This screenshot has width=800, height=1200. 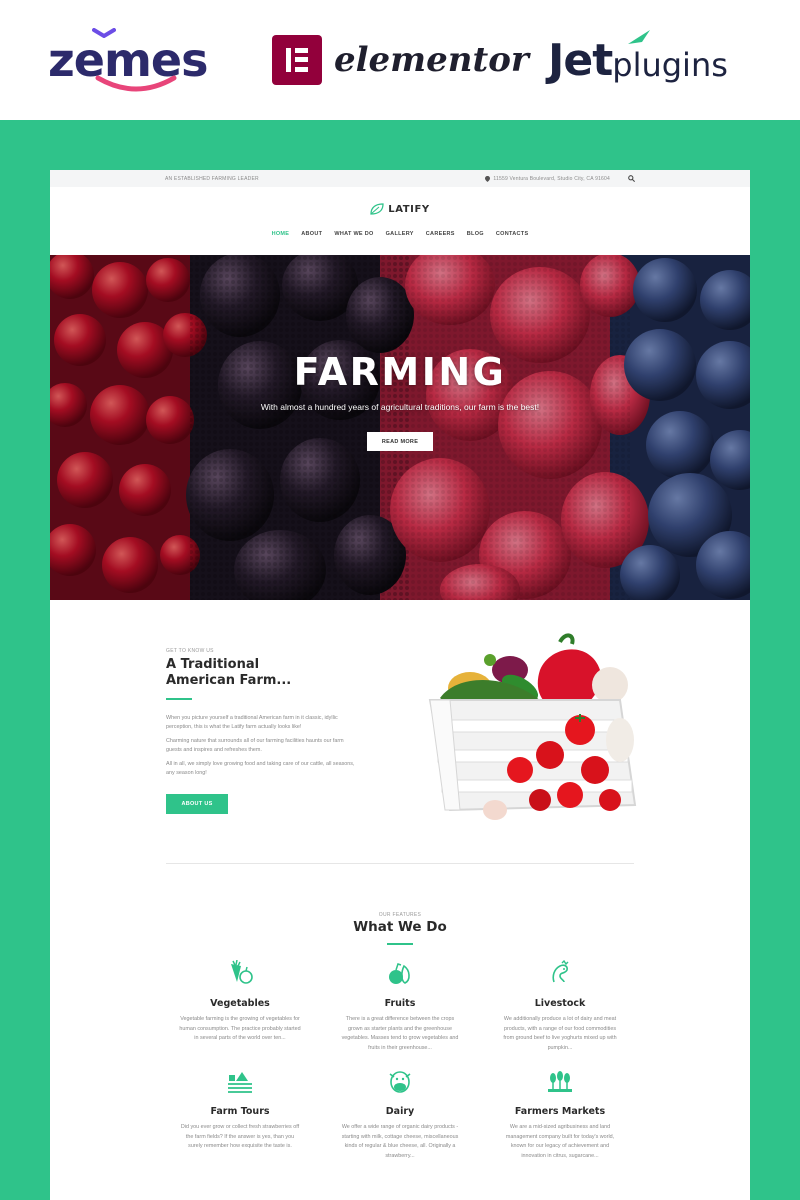 What do you see at coordinates (240, 1082) in the screenshot?
I see `farm-tours-icon` at bounding box center [240, 1082].